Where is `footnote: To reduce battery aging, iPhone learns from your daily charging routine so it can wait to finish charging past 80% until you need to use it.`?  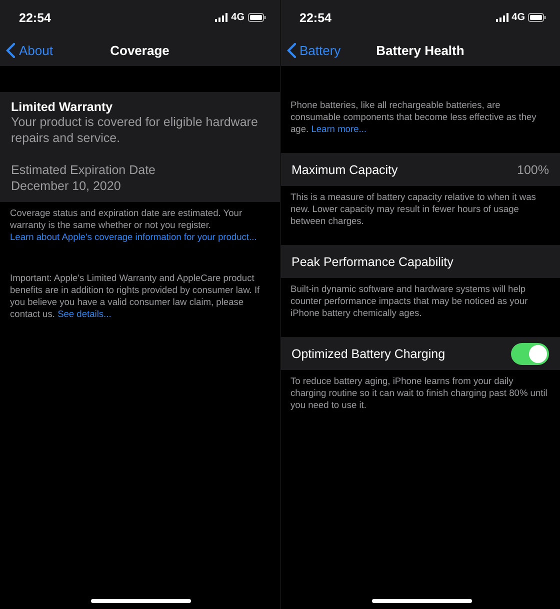 footnote: To reduce battery aging, iPhone learns from your daily charging routine so it can wait to finish charging past 80% until you need to use it. is located at coordinates (419, 393).